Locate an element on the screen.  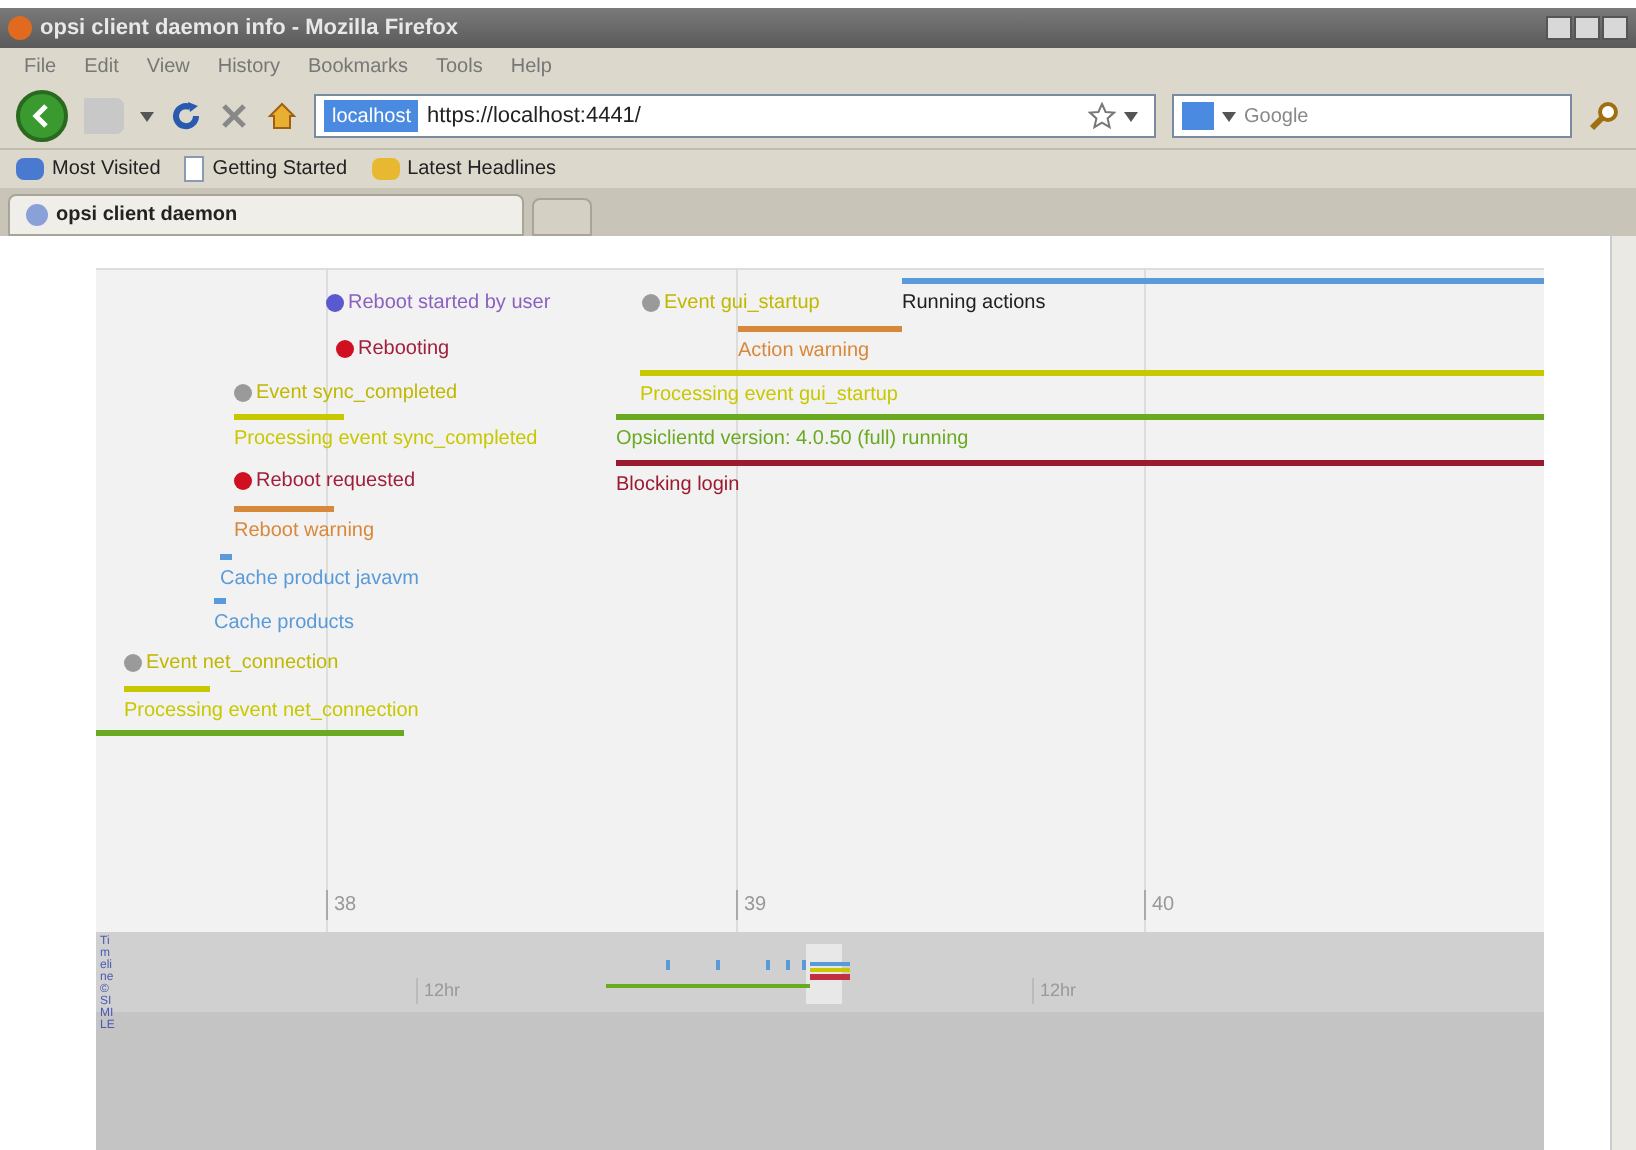
bookmark-link: Getting Started is located at coordinates (280, 169).